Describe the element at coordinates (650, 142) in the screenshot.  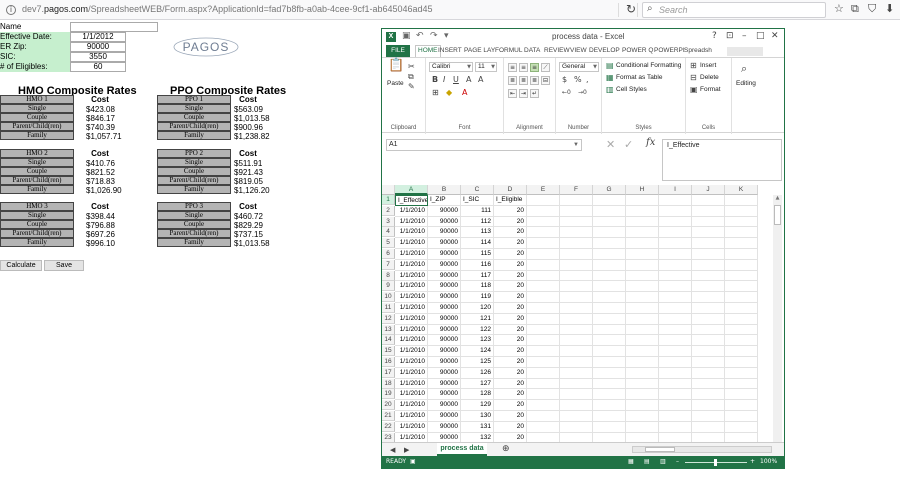
I see `insert-function-icon: fx` at that location.